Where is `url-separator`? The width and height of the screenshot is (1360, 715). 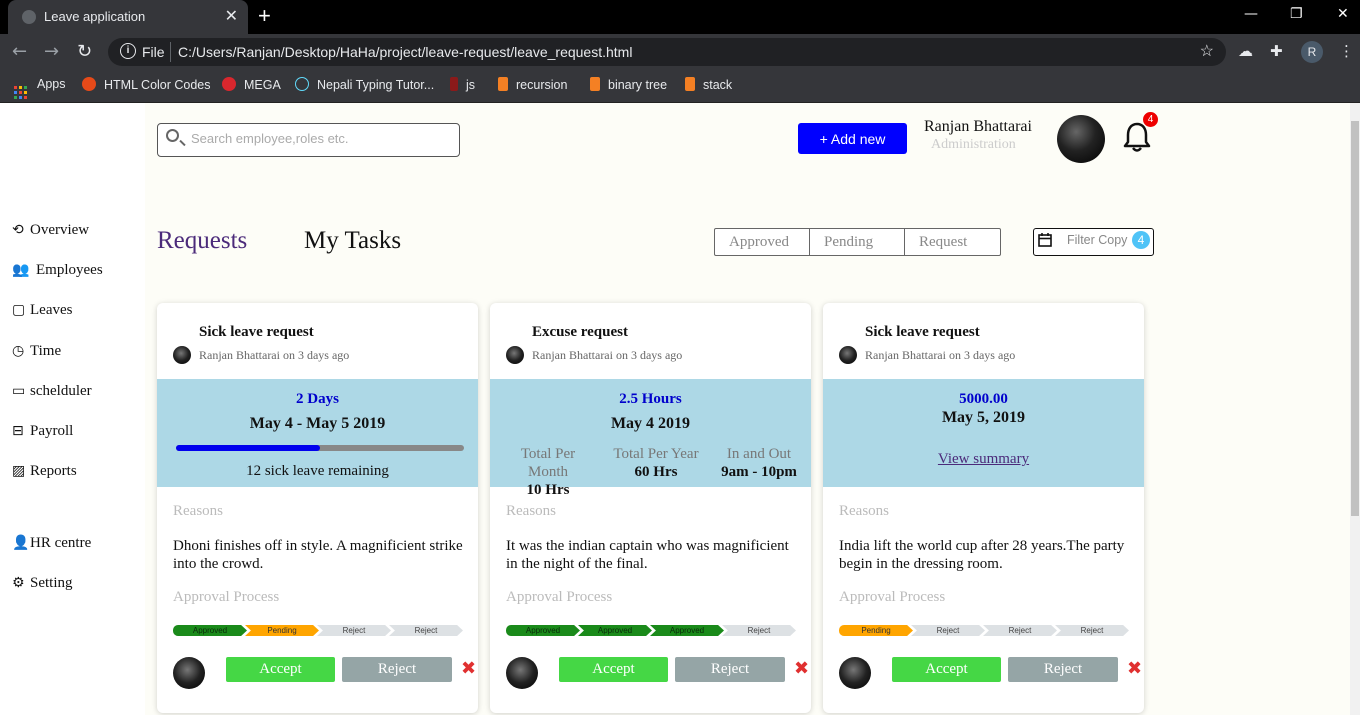
url-separator is located at coordinates (170, 52).